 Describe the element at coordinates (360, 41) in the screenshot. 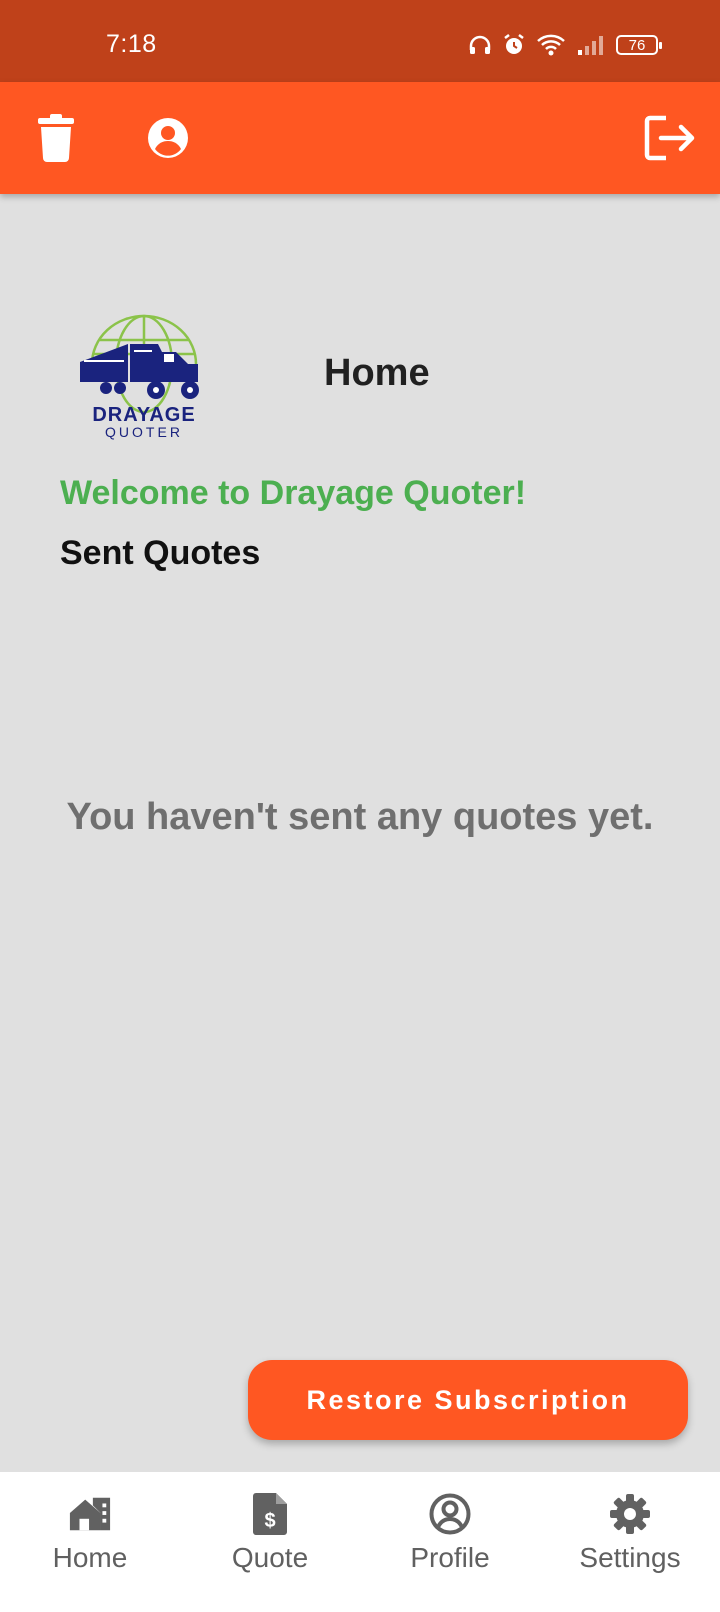

I see `status-bar: 7:18 76` at that location.